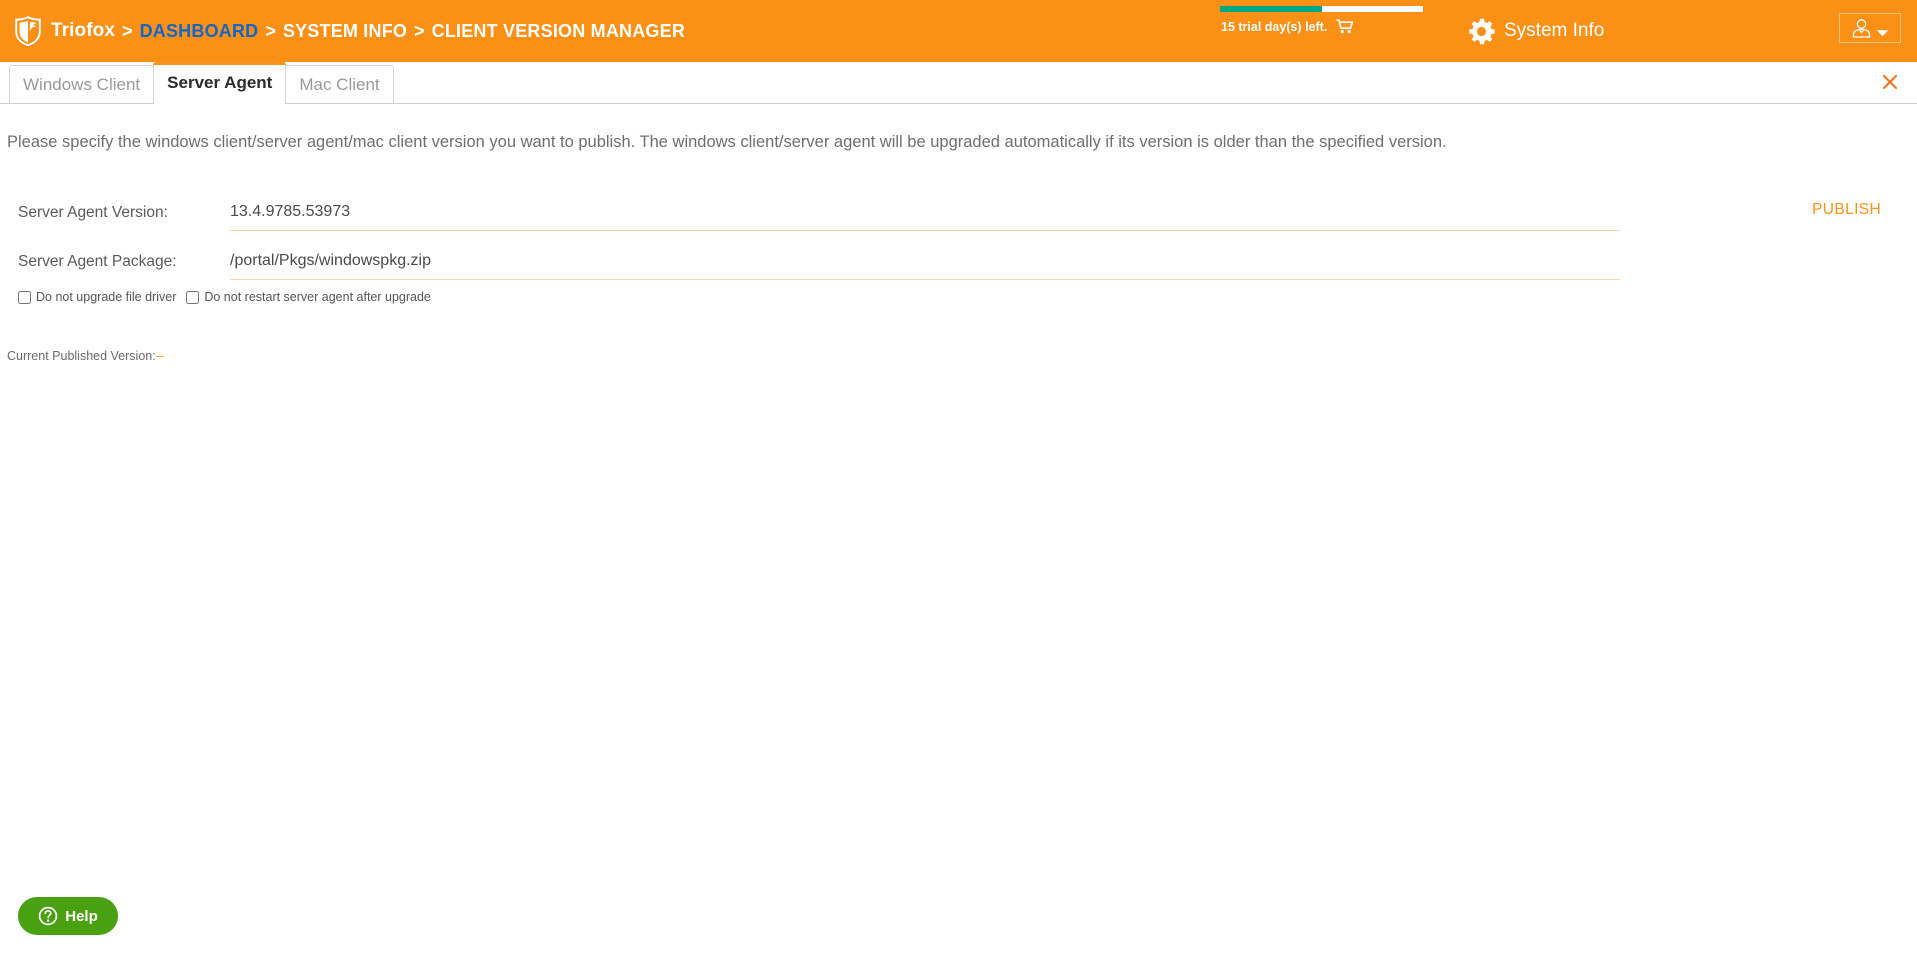 The width and height of the screenshot is (1917, 960). I want to click on breadcrumb-dashboard: DASHBOARD, so click(199, 31).